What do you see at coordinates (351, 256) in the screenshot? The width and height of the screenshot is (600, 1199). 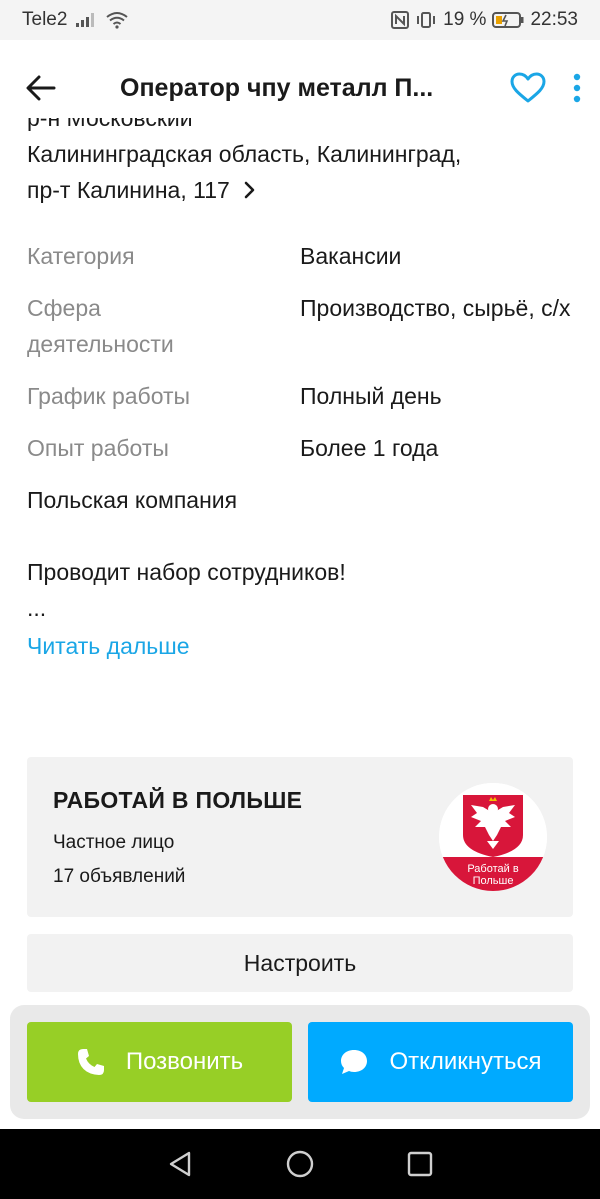 I see `property-value: Вакансии` at bounding box center [351, 256].